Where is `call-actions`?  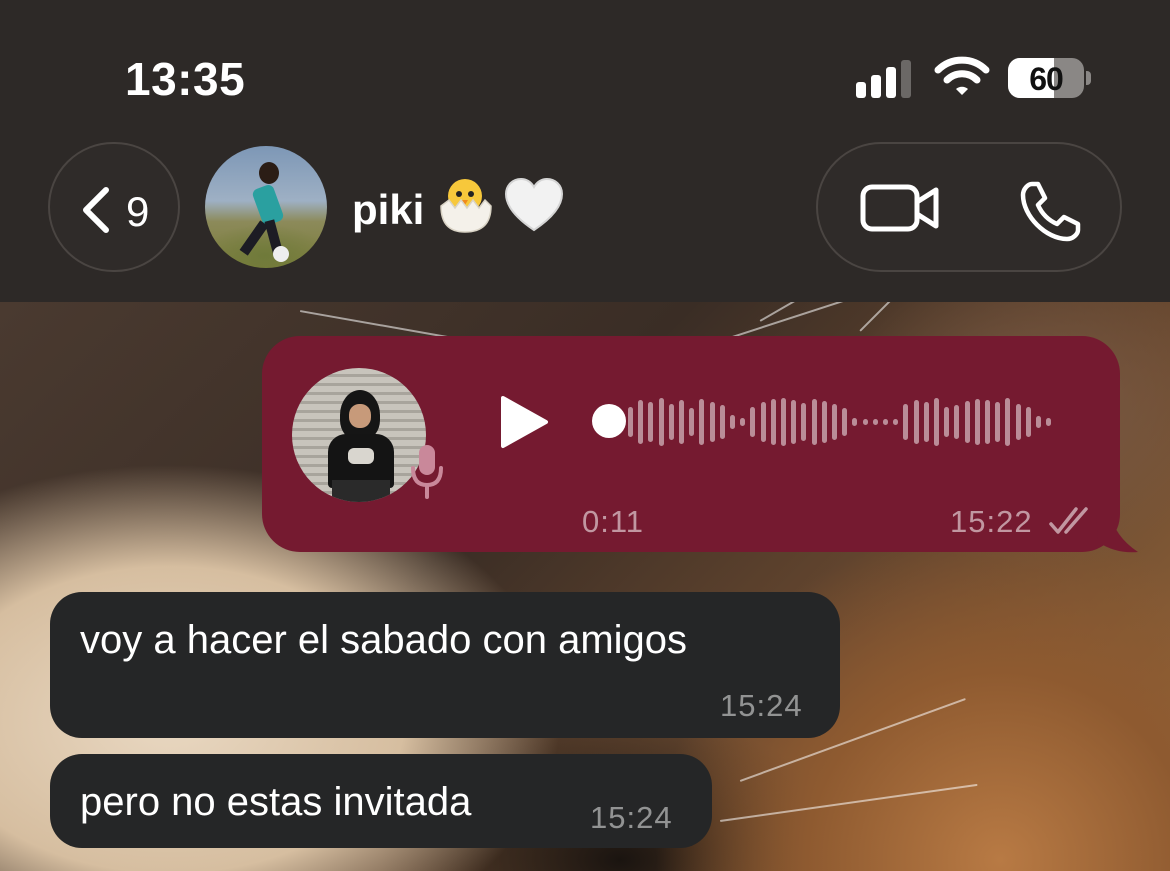 call-actions is located at coordinates (969, 207).